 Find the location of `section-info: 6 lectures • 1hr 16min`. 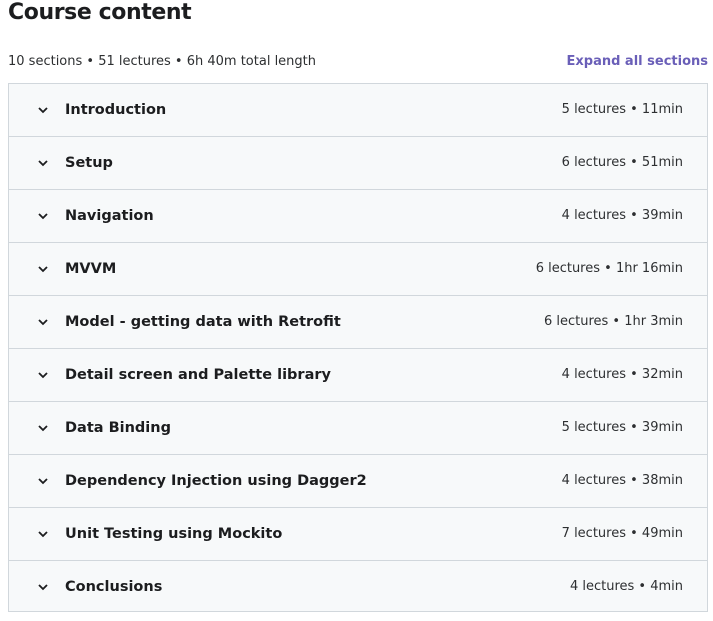

section-info: 6 lectures • 1hr 16min is located at coordinates (609, 268).